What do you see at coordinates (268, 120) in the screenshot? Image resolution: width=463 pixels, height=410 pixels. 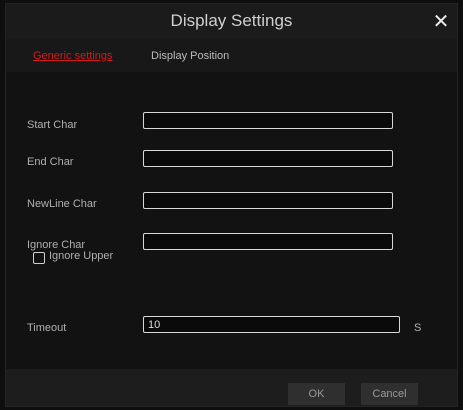 I see `start-char-input` at bounding box center [268, 120].